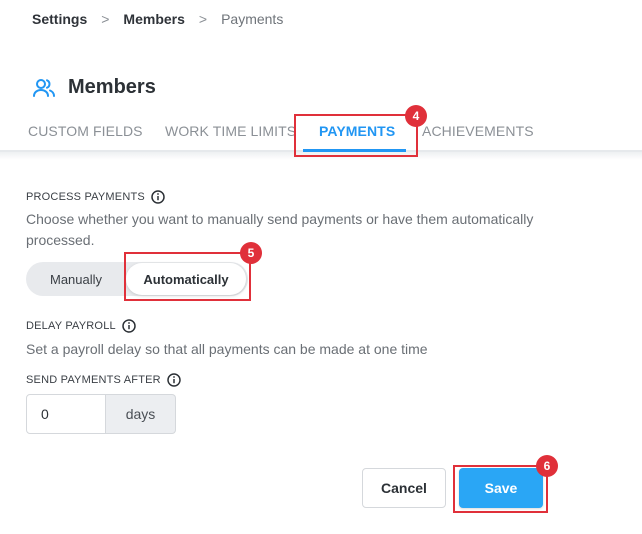 The image size is (642, 534). Describe the element at coordinates (44, 87) in the screenshot. I see `users-icon` at that location.